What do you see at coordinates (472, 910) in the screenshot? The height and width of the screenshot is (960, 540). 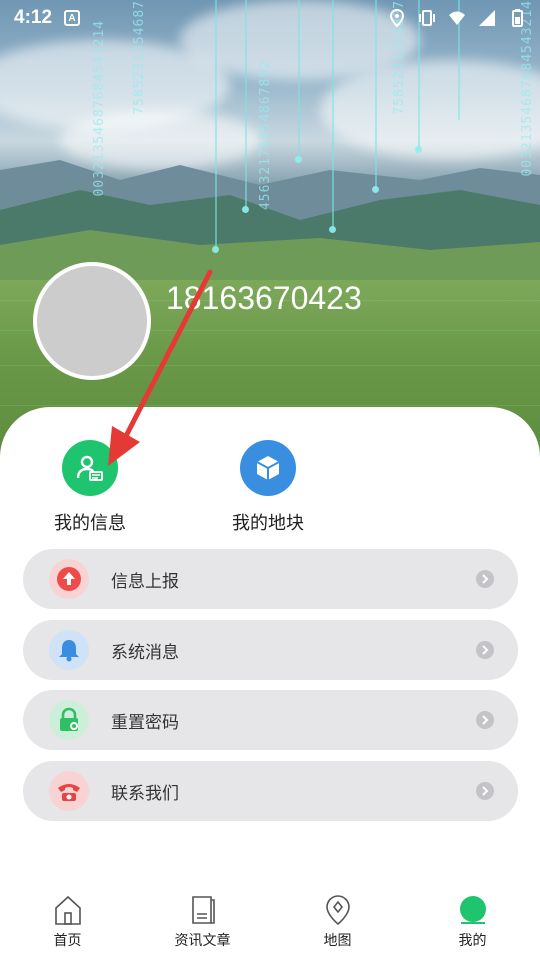 I see `profile-icon` at bounding box center [472, 910].